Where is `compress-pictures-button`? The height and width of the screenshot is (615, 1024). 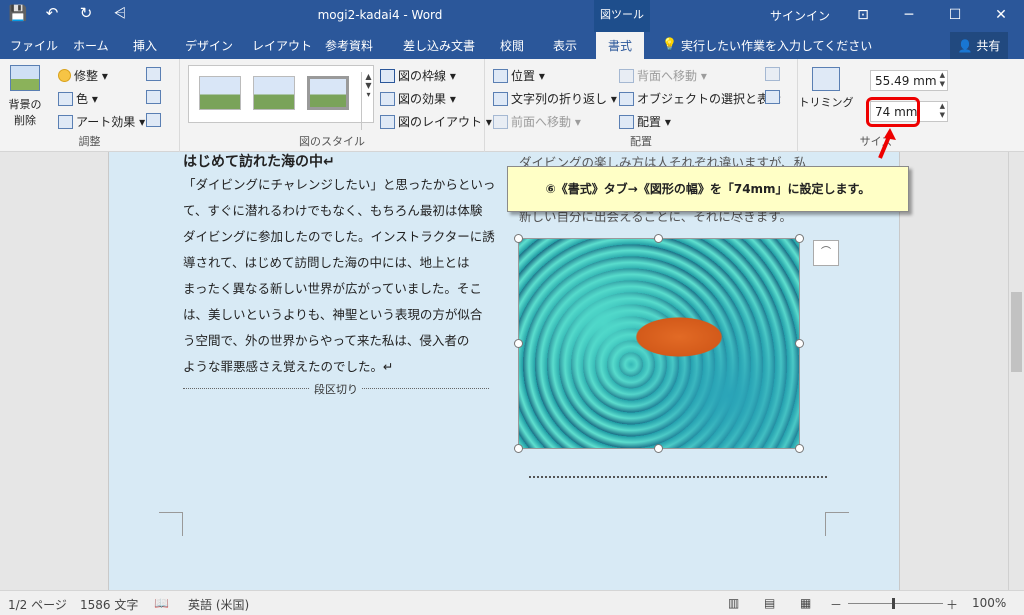 compress-pictures-button is located at coordinates (153, 74).